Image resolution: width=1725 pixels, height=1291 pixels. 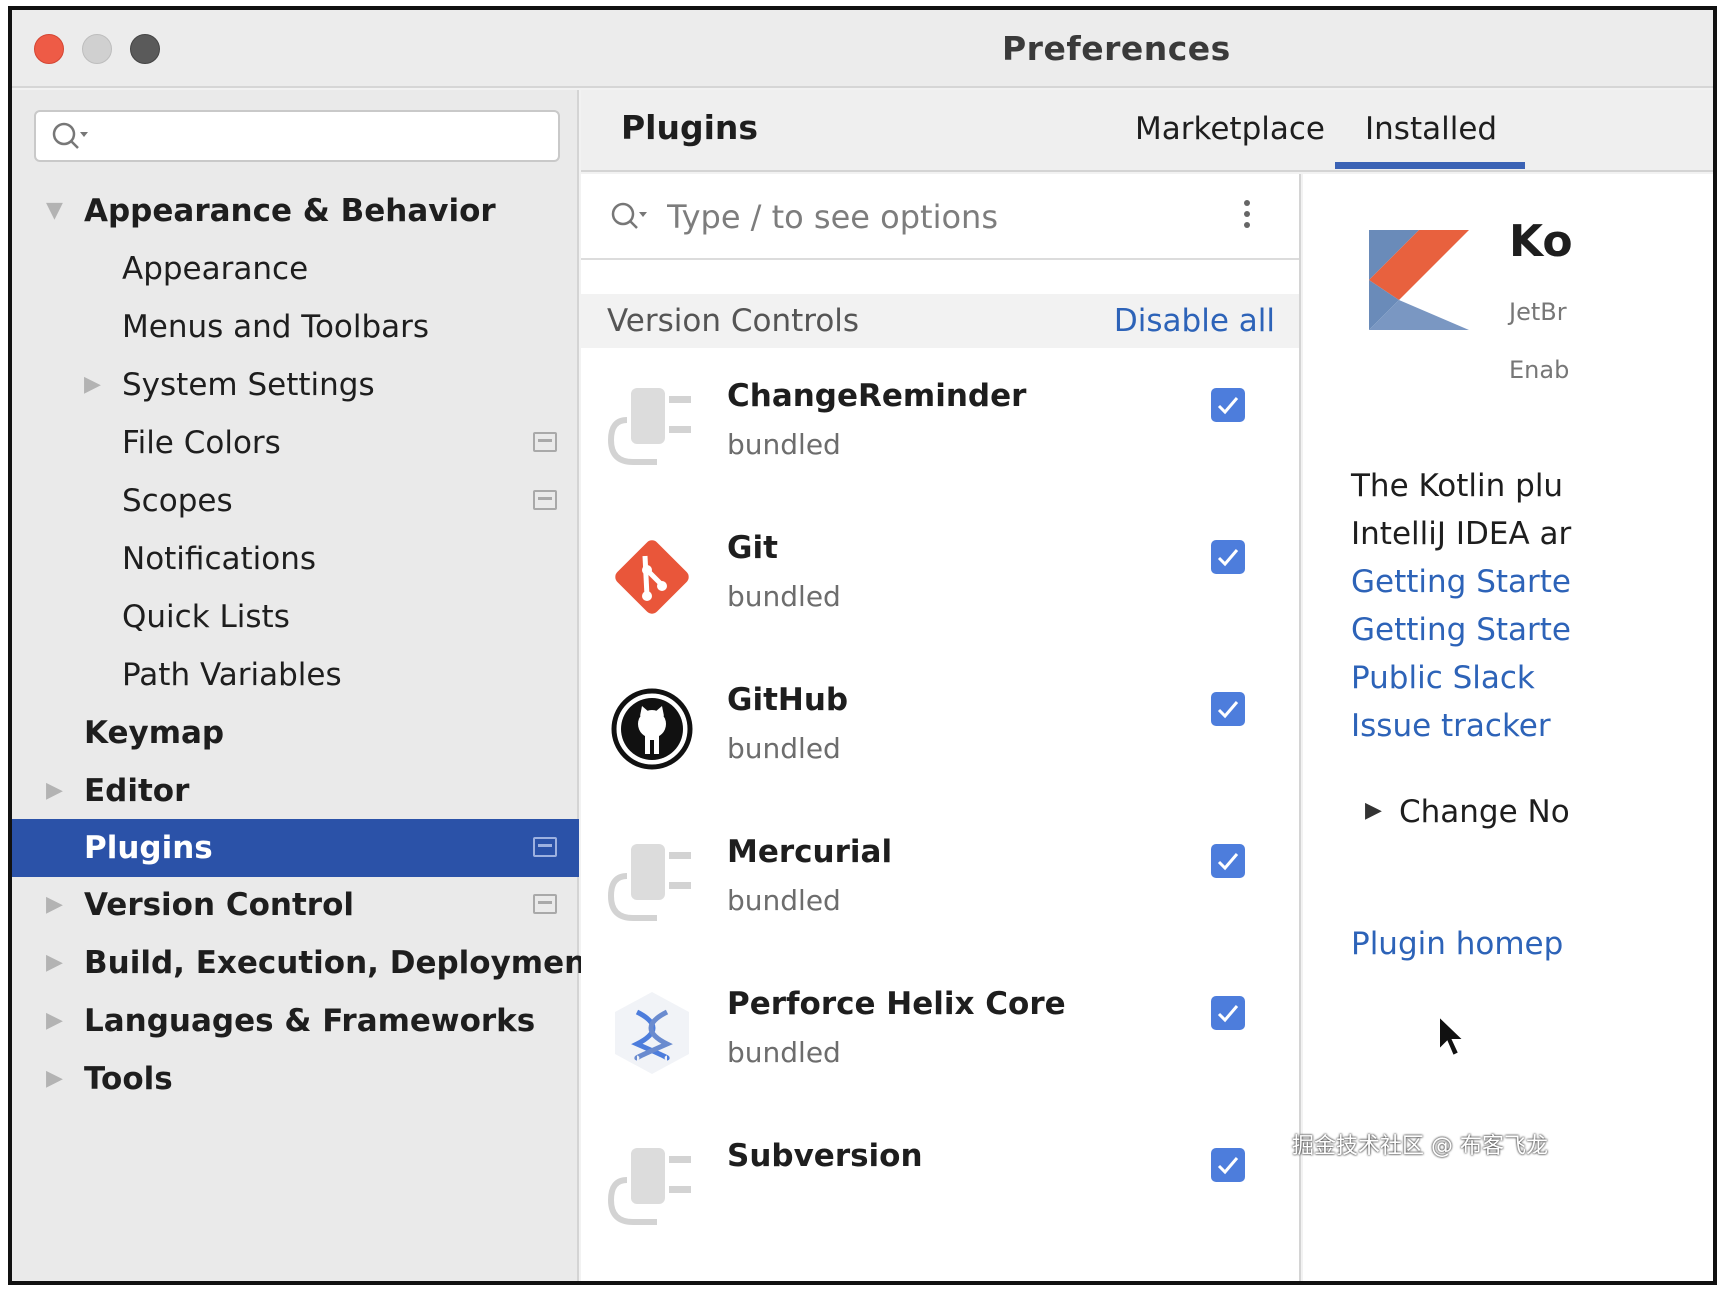 I want to click on sidebar-item: ▼ Appearance & Behavior, so click(x=295, y=211).